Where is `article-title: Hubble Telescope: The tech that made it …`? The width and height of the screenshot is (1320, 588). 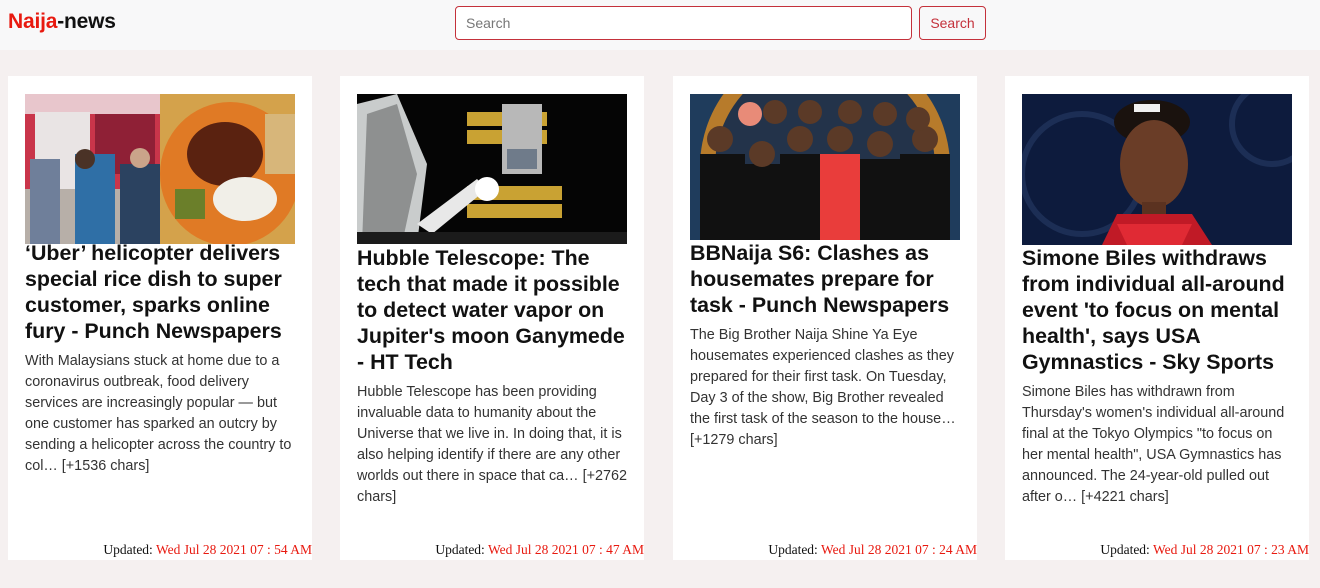
article-title: Hubble Telescope: The tech that made it … is located at coordinates (495, 310).